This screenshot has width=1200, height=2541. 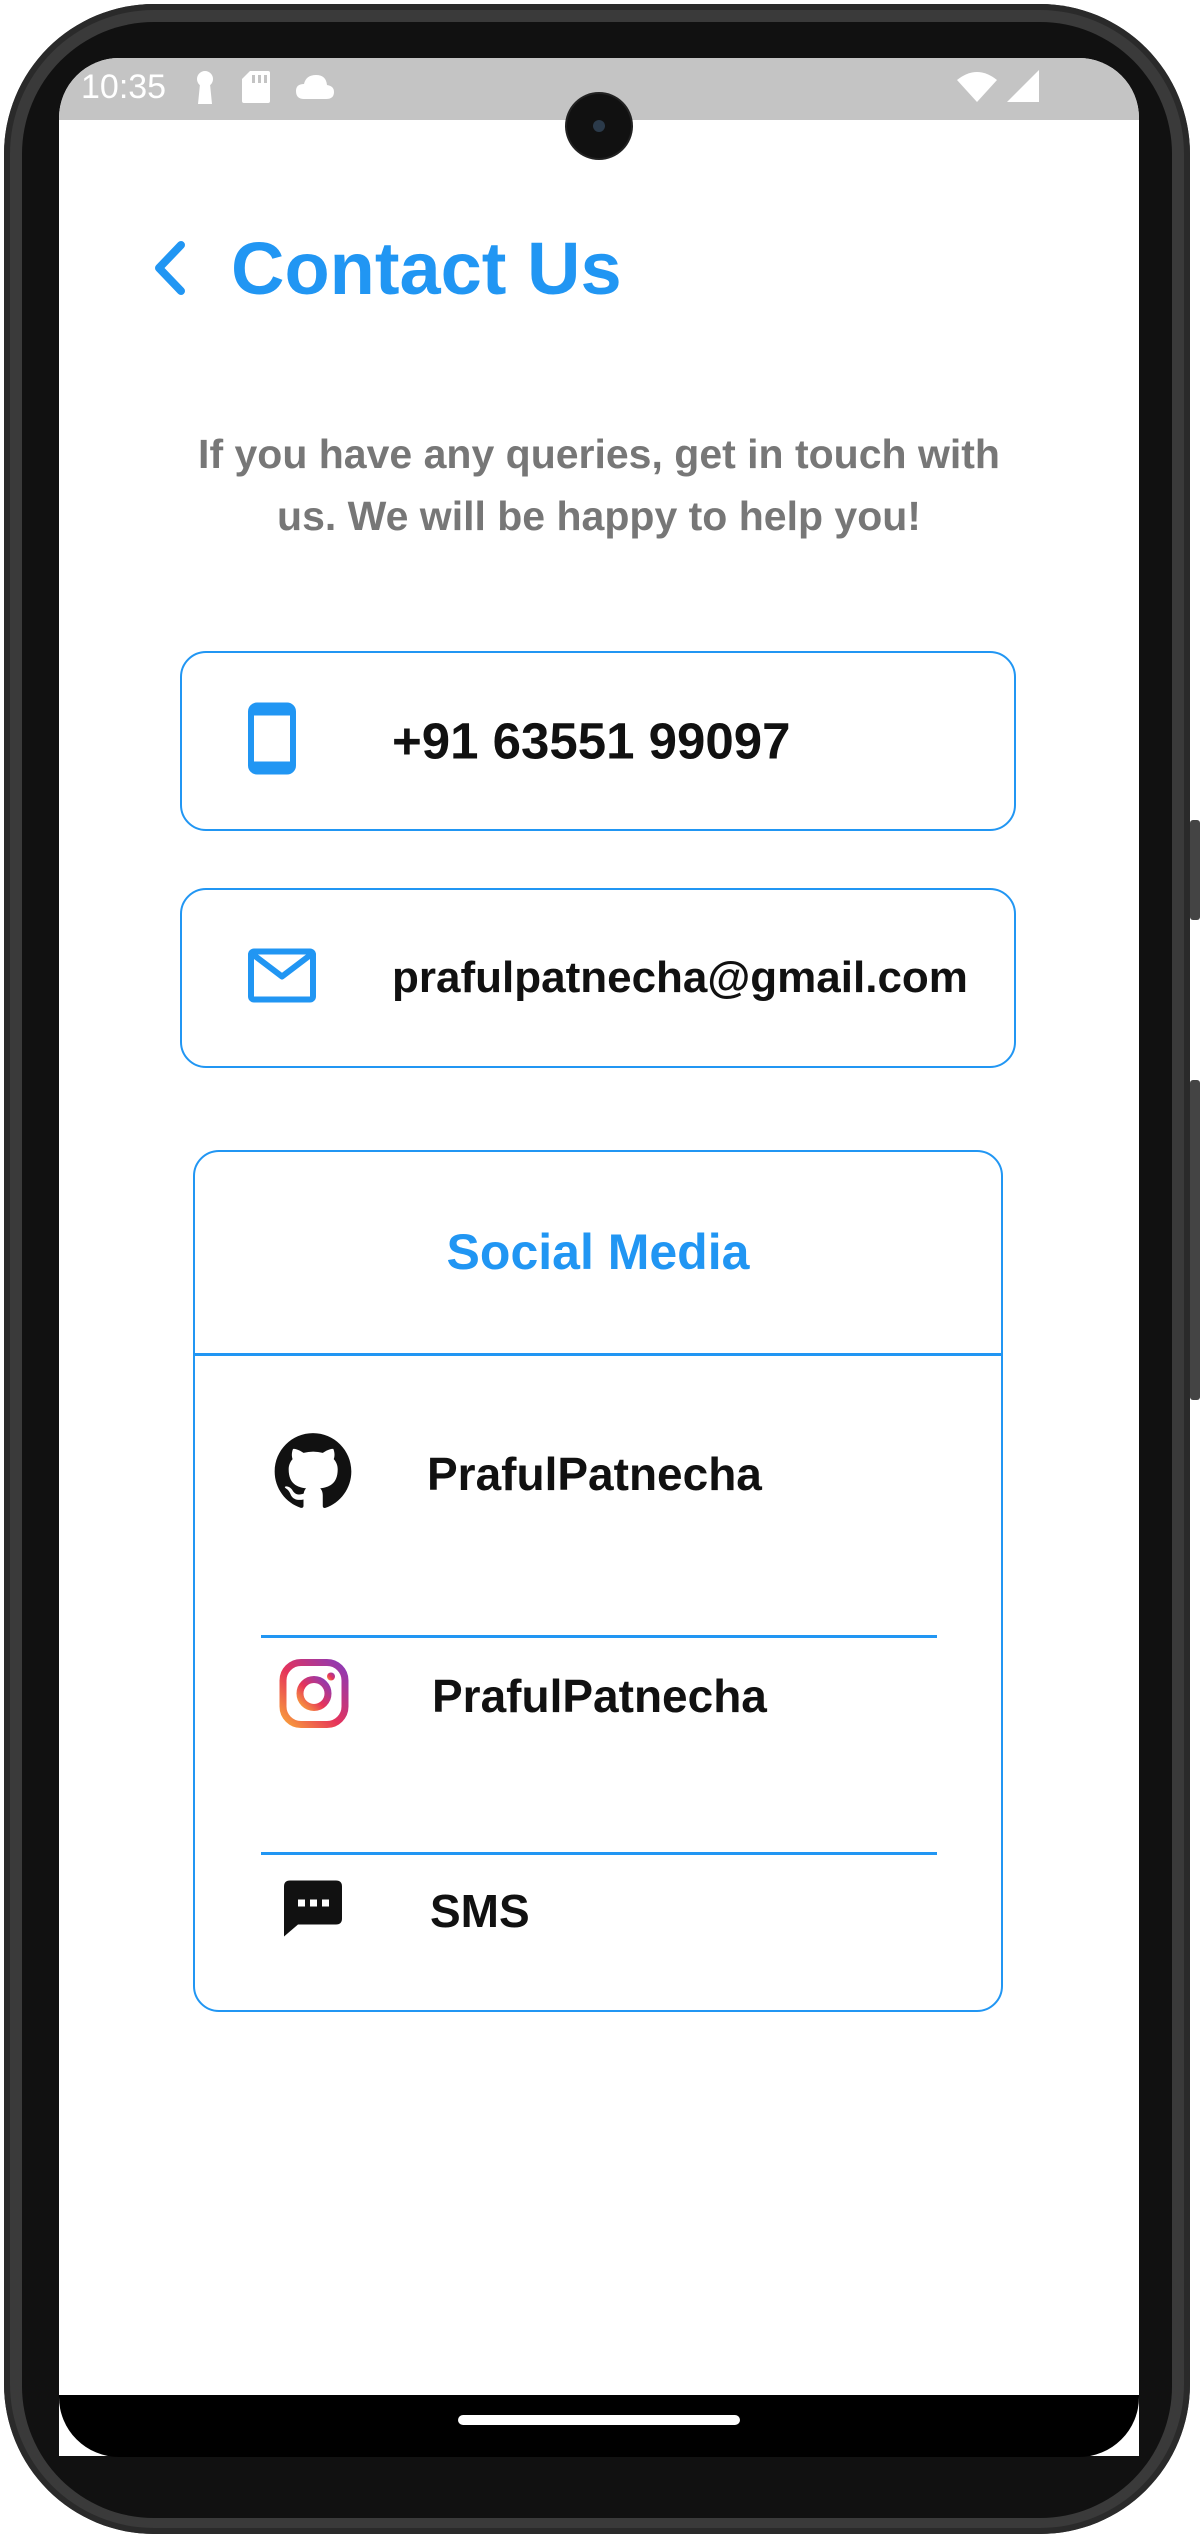 What do you see at coordinates (315, 87) in the screenshot?
I see `cloud-icon` at bounding box center [315, 87].